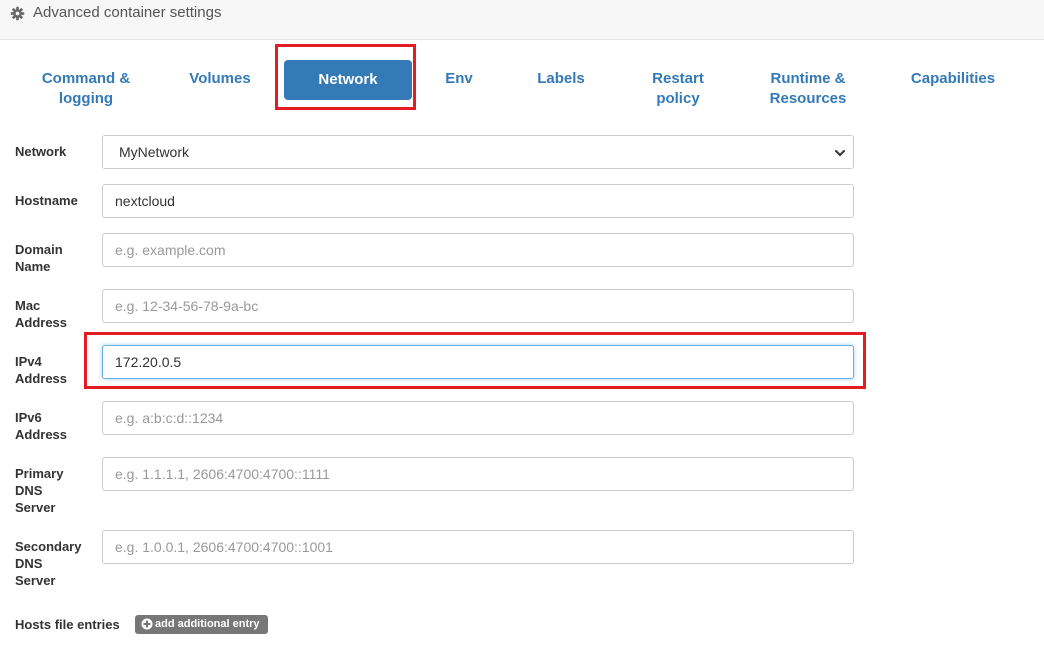 The height and width of the screenshot is (665, 1044). I want to click on plus-circle-icon, so click(147, 624).